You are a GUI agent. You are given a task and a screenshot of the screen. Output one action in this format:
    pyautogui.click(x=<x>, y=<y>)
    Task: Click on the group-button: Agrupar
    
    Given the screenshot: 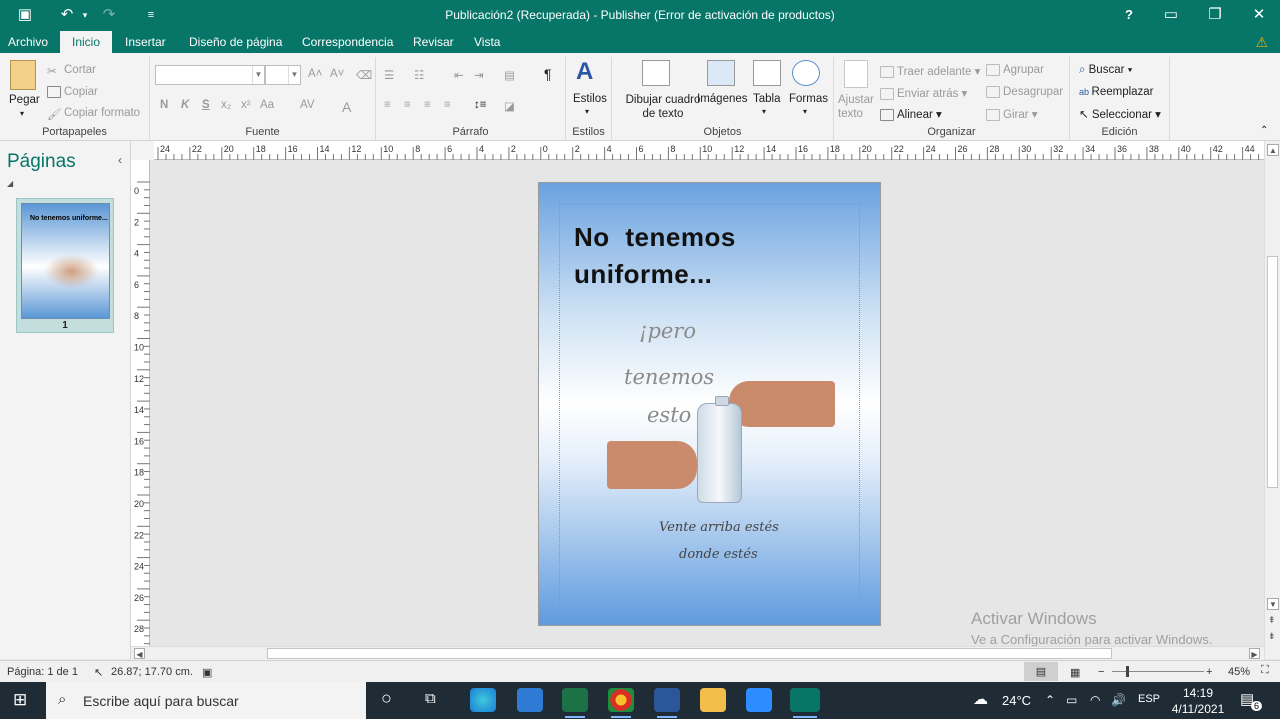 What is the action you would take?
    pyautogui.click(x=1015, y=70)
    